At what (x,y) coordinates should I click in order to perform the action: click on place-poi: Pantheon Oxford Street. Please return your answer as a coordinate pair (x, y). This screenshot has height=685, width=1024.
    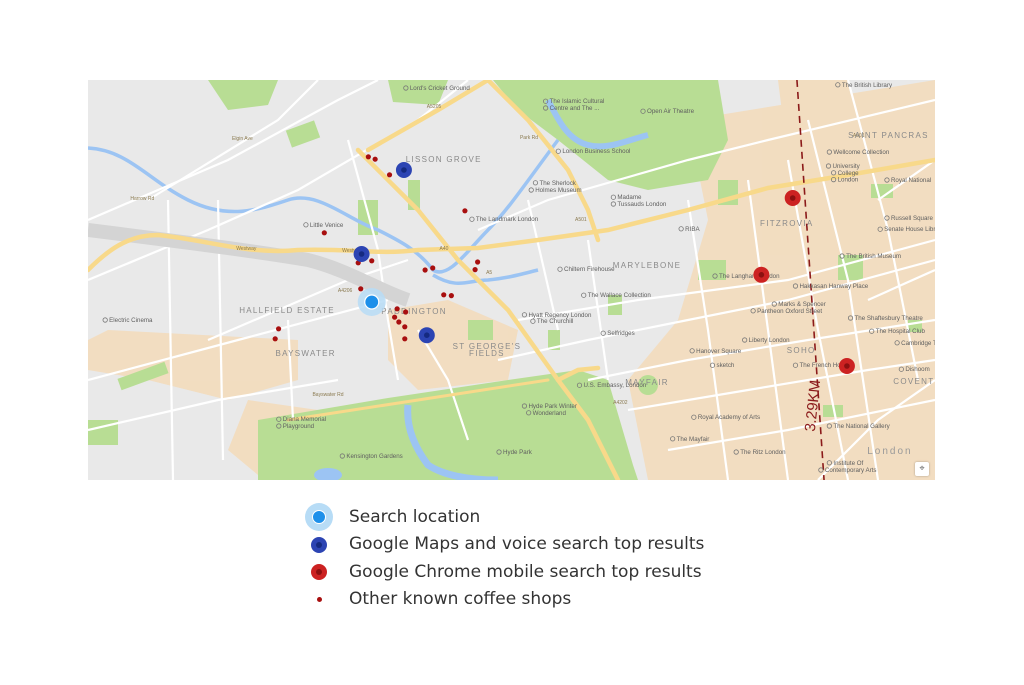
    Looking at the image, I should click on (786, 311).